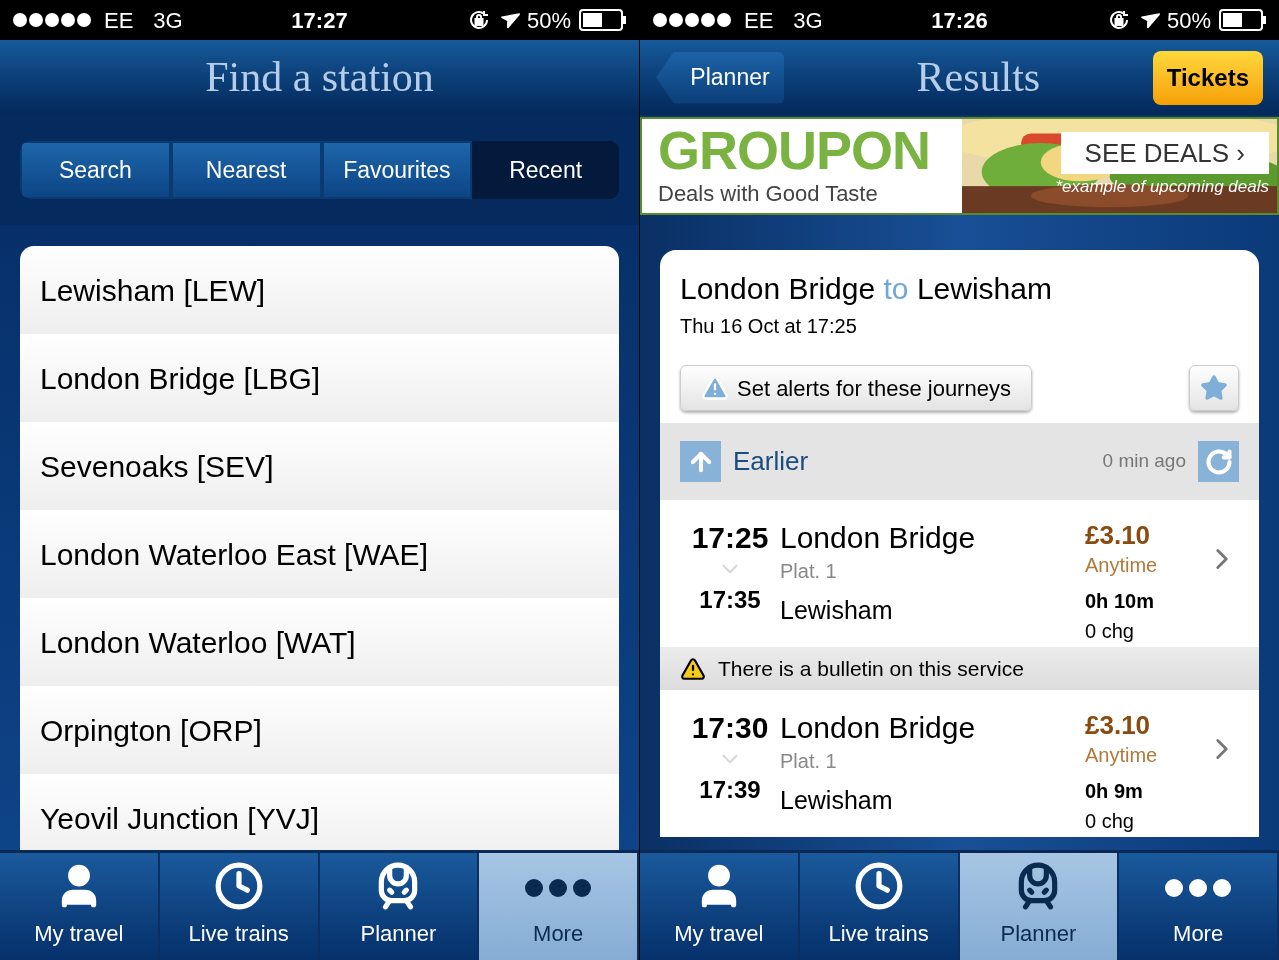 This screenshot has width=1279, height=960. I want to click on clock-time: 17:26, so click(959, 20).